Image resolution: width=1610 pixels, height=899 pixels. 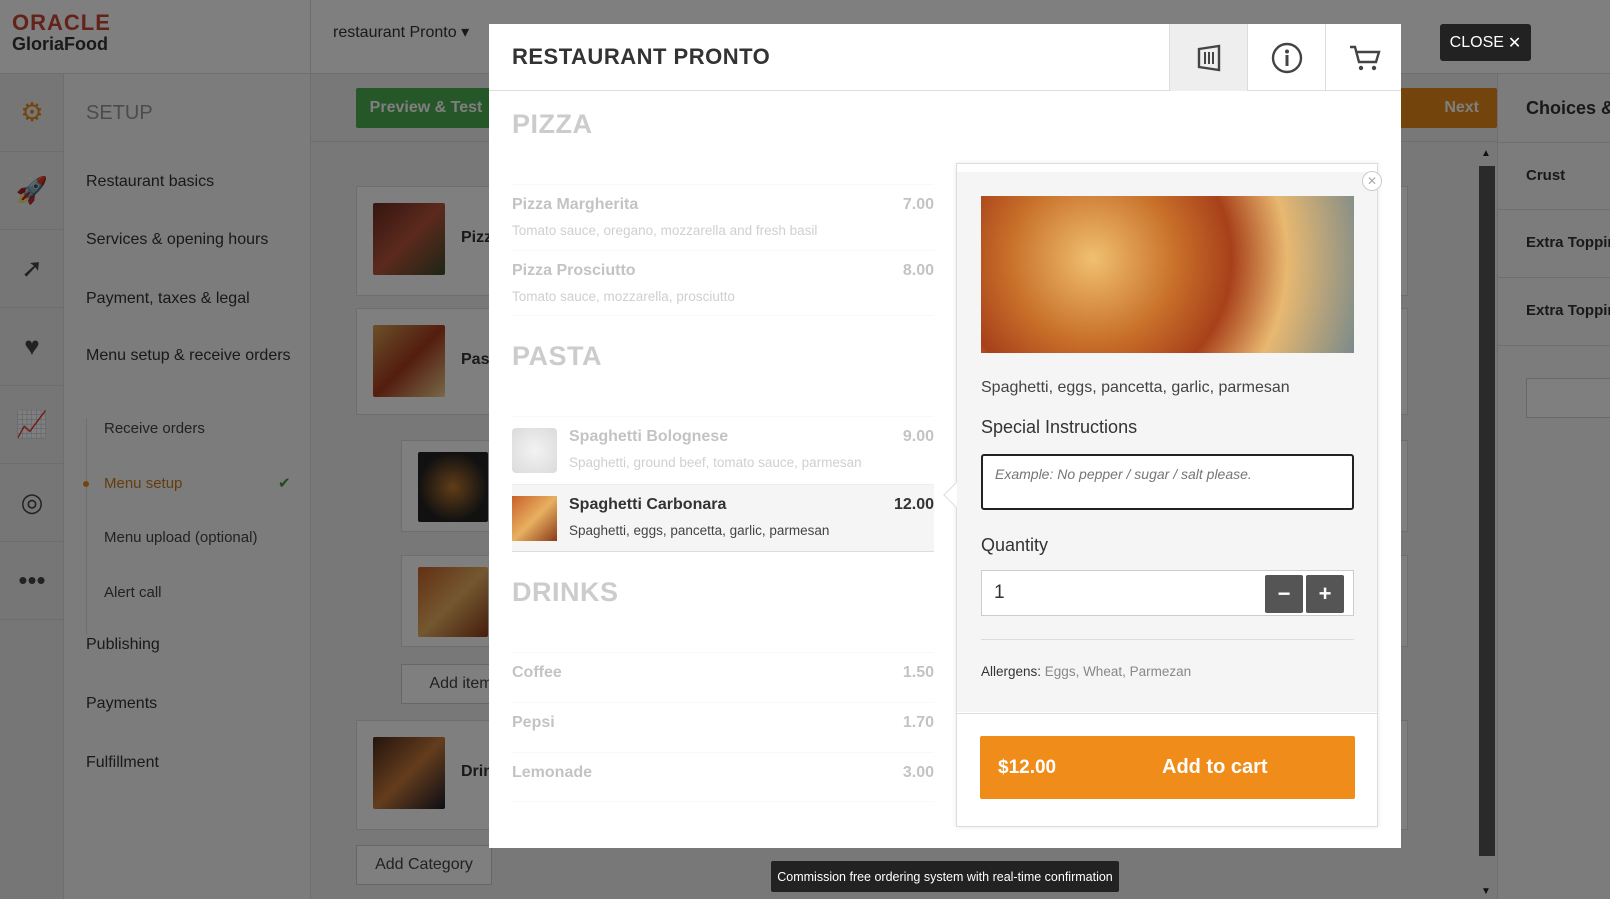 What do you see at coordinates (945, 57) in the screenshot?
I see `modal-header: RESTAURANT PRONTO` at bounding box center [945, 57].